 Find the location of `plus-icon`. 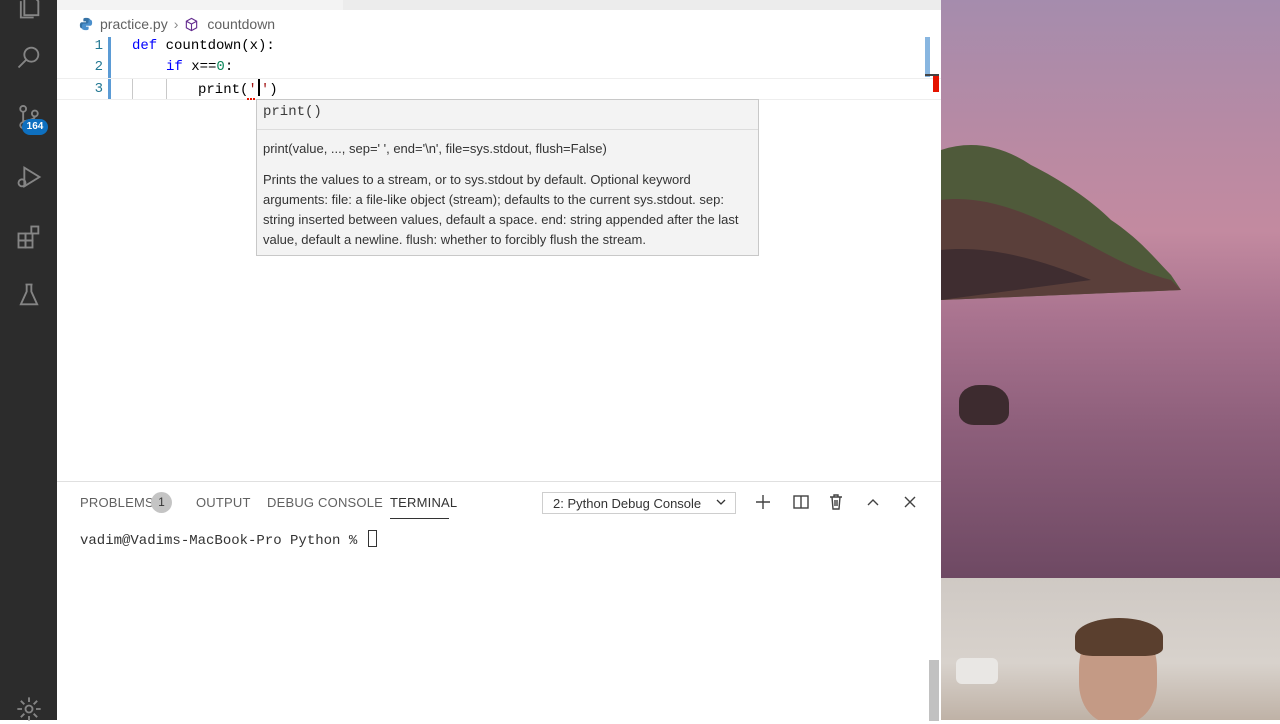

plus-icon is located at coordinates (763, 502).